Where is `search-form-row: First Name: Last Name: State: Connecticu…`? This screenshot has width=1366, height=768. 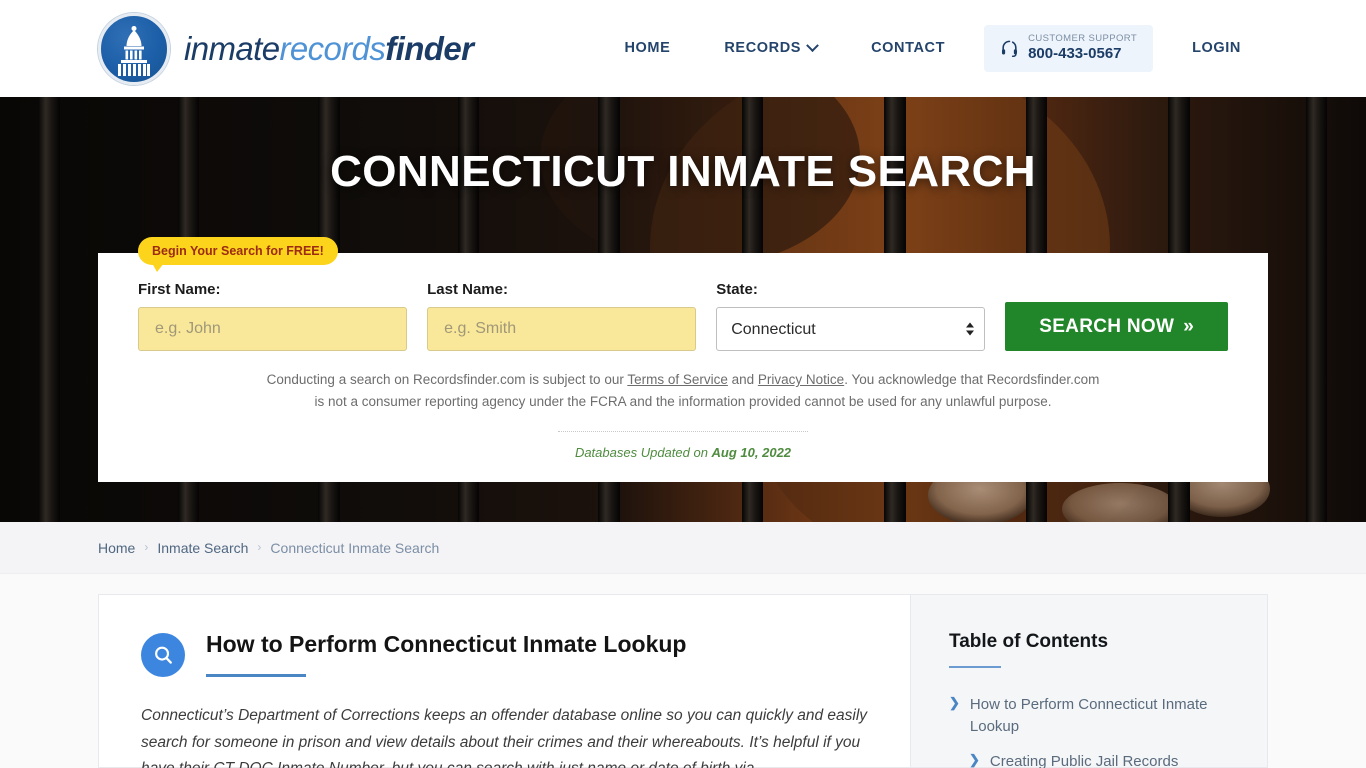
search-form-row: First Name: Last Name: State: Connecticu… is located at coordinates (683, 316).